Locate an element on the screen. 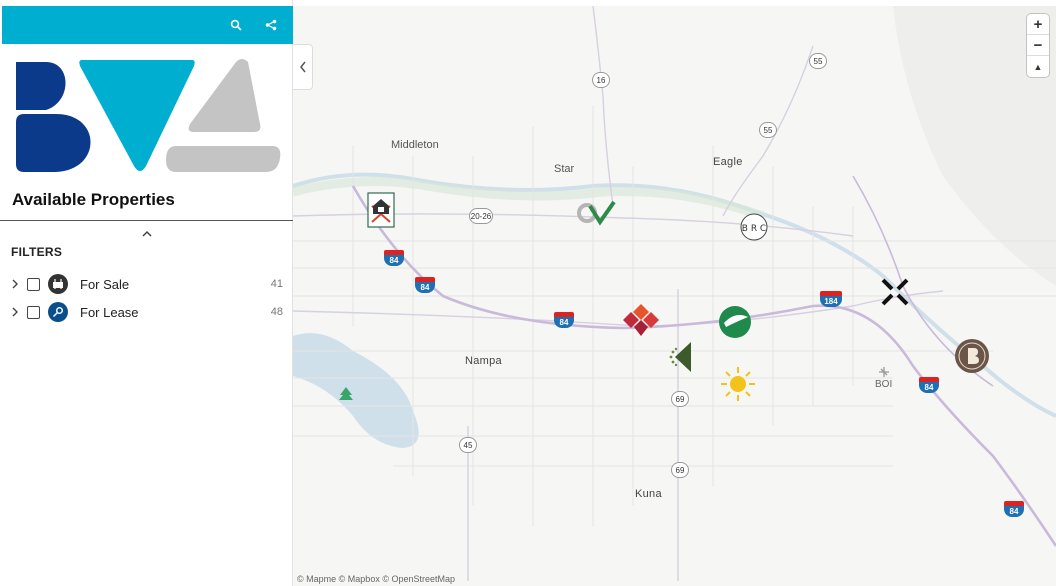 Image resolution: width=1056 pixels, height=586 pixels. route-45-shield: 45 is located at coordinates (468, 445).